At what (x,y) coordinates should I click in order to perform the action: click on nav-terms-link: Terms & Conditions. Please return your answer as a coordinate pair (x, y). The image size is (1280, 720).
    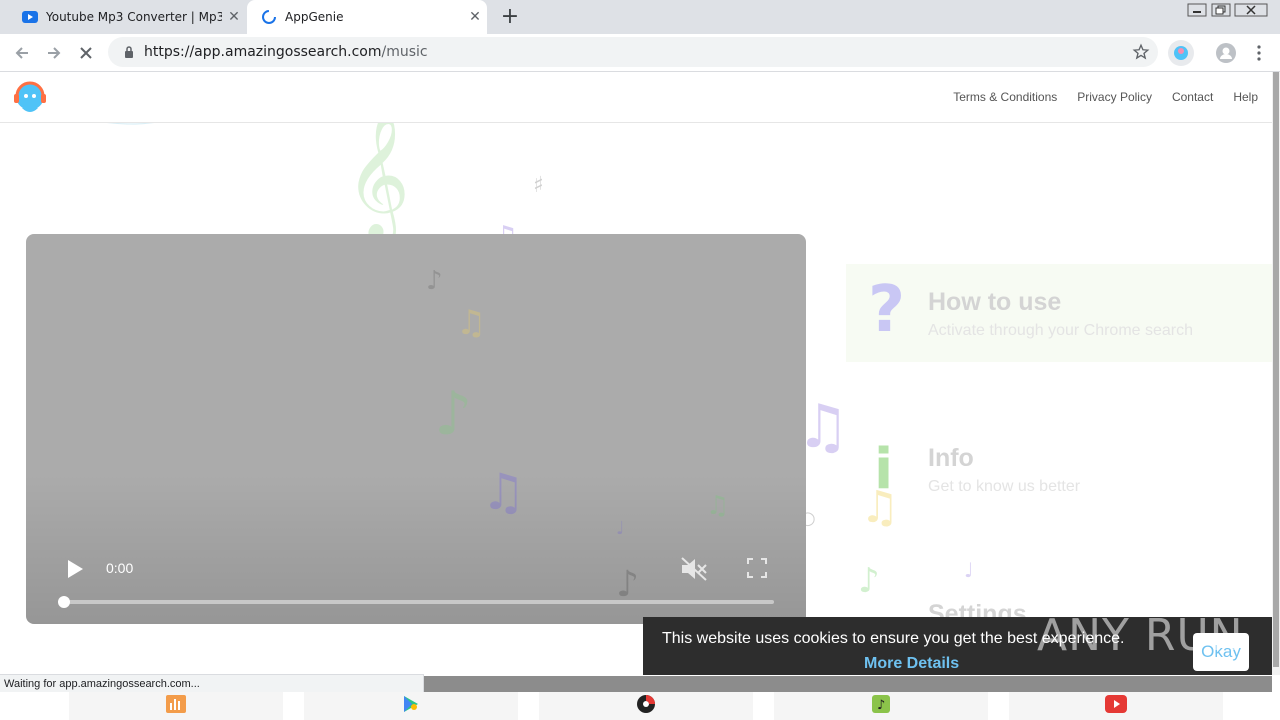
    Looking at the image, I should click on (1005, 97).